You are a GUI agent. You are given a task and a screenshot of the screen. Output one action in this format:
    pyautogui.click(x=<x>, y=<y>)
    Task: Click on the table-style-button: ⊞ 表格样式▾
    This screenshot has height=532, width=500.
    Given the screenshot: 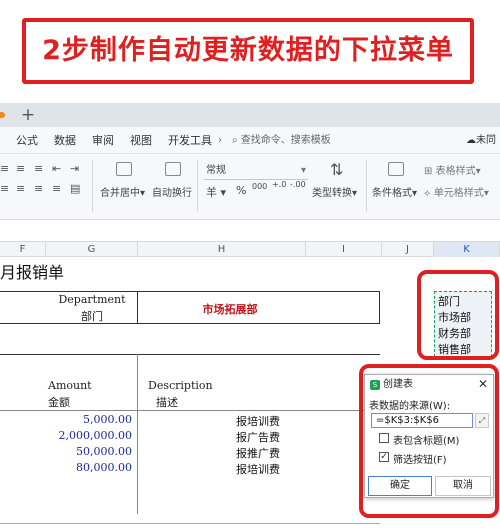 What is the action you would take?
    pyautogui.click(x=452, y=169)
    